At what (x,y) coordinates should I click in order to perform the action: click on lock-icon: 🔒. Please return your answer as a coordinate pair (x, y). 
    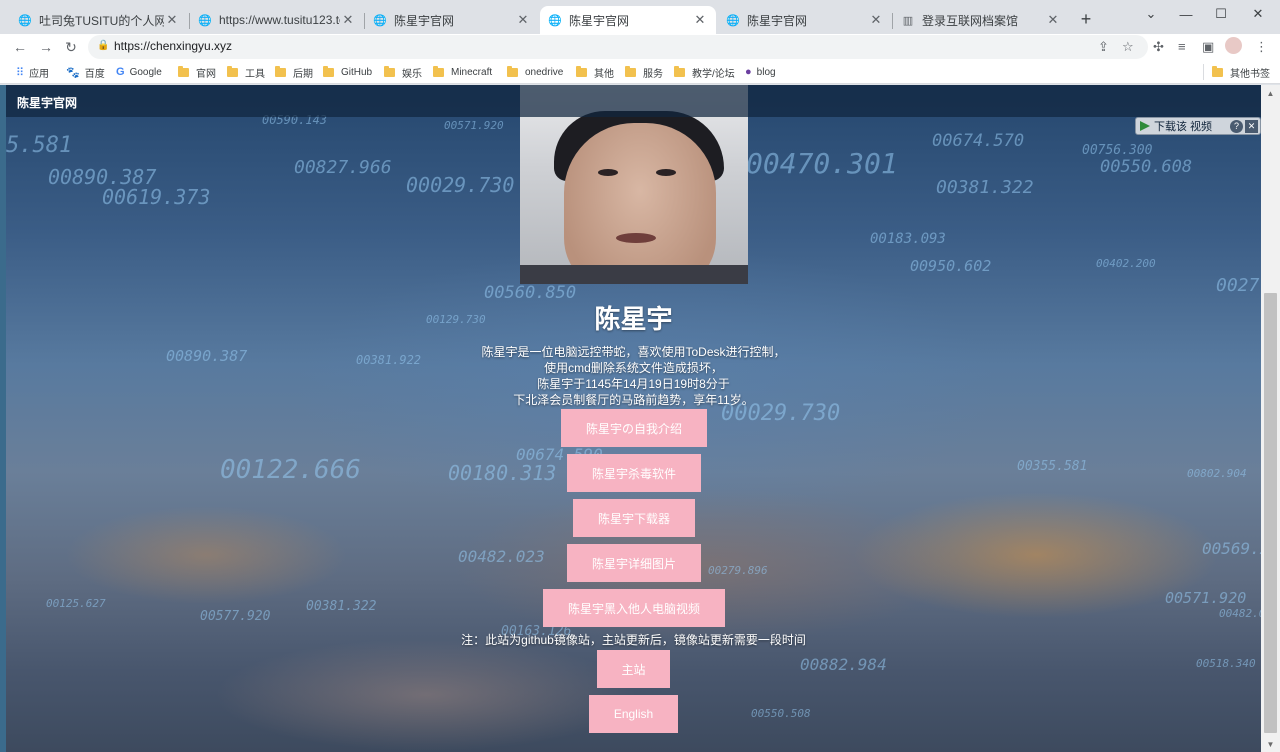
    Looking at the image, I should click on (103, 45).